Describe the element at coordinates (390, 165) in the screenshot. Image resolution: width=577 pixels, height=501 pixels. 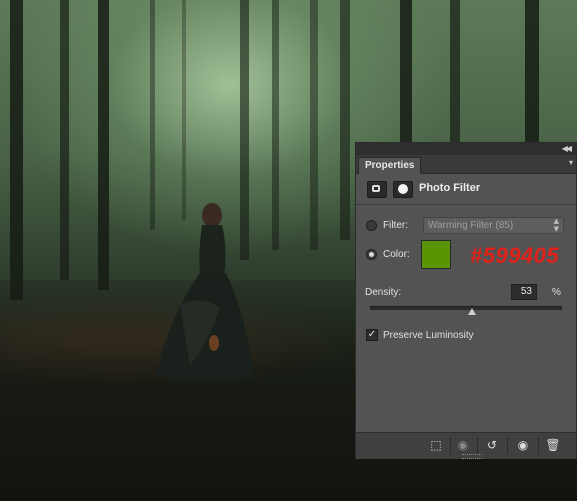
I see `tab-properties: Properties` at that location.